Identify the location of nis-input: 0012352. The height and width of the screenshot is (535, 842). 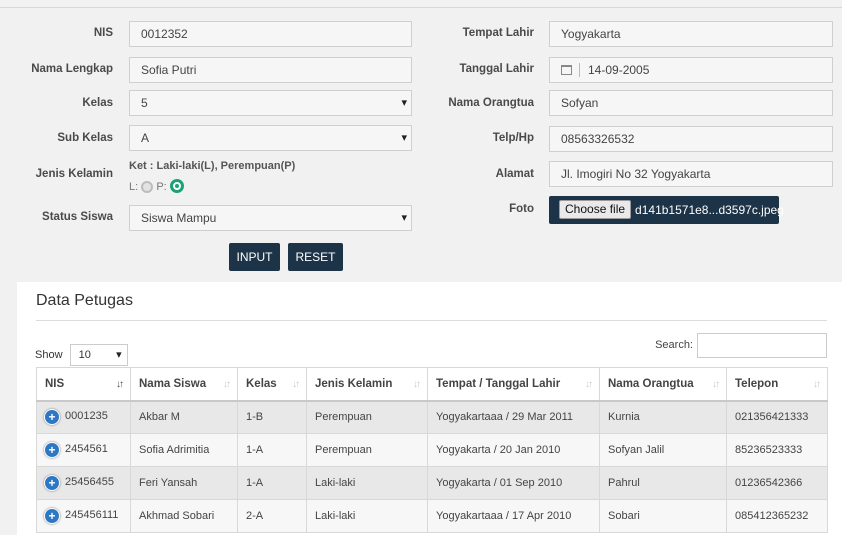
(270, 34).